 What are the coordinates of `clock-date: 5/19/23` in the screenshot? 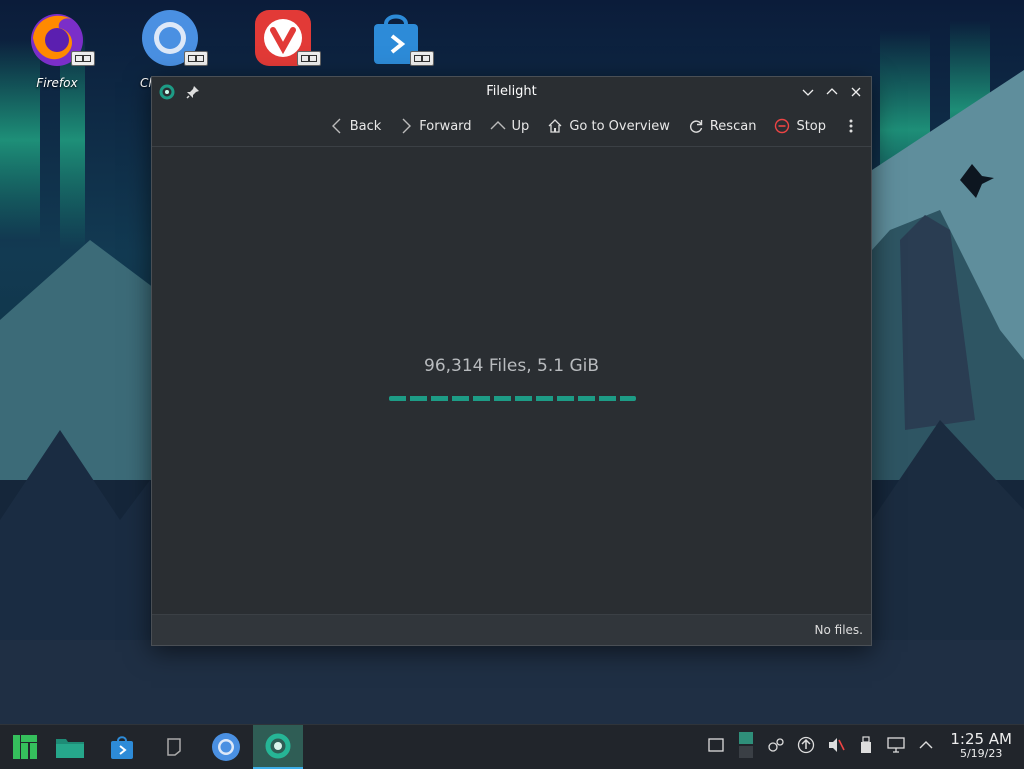 It's located at (981, 753).